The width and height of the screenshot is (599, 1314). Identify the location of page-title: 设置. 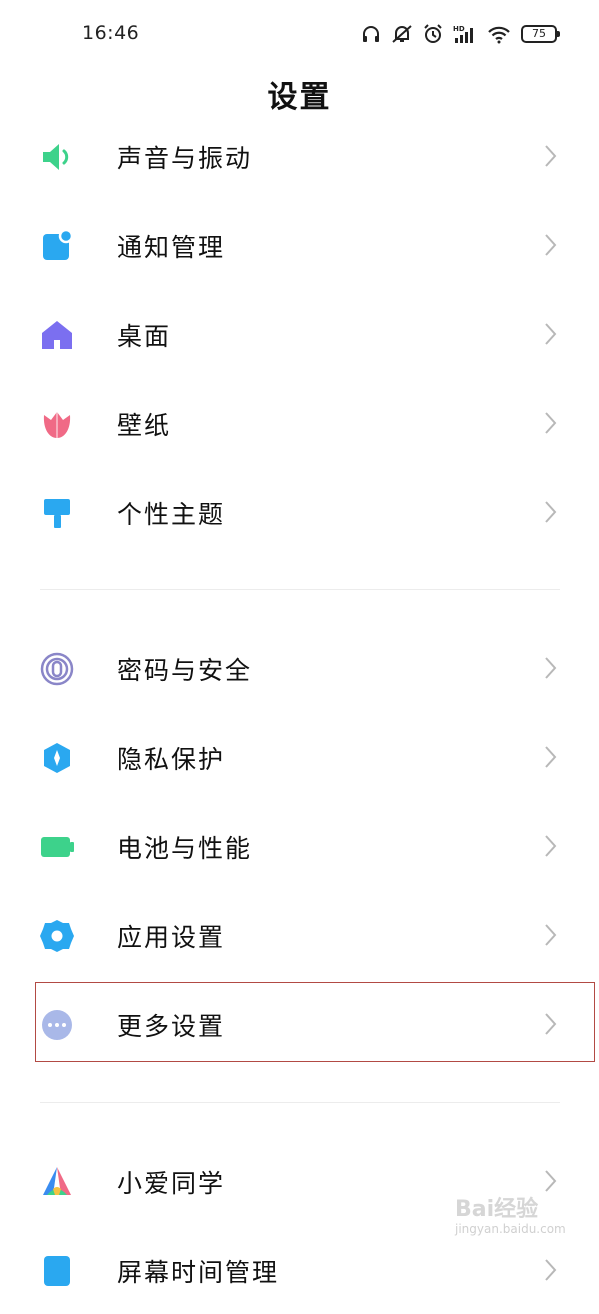
(299, 97).